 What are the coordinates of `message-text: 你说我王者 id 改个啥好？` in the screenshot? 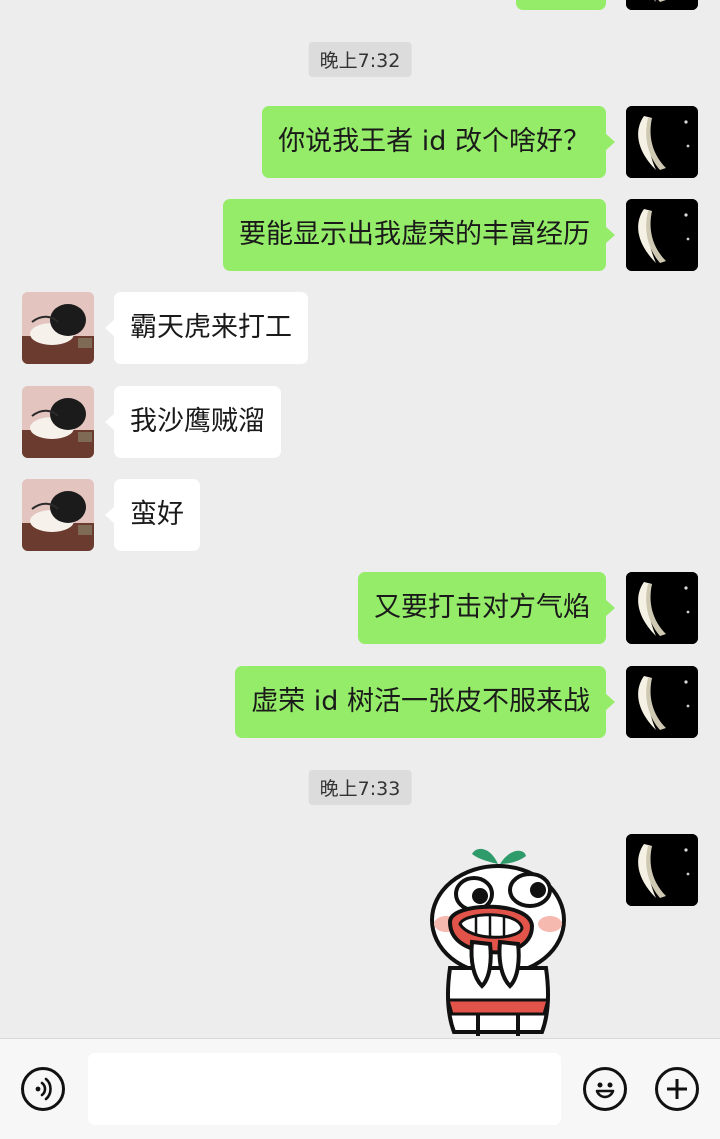 It's located at (434, 141).